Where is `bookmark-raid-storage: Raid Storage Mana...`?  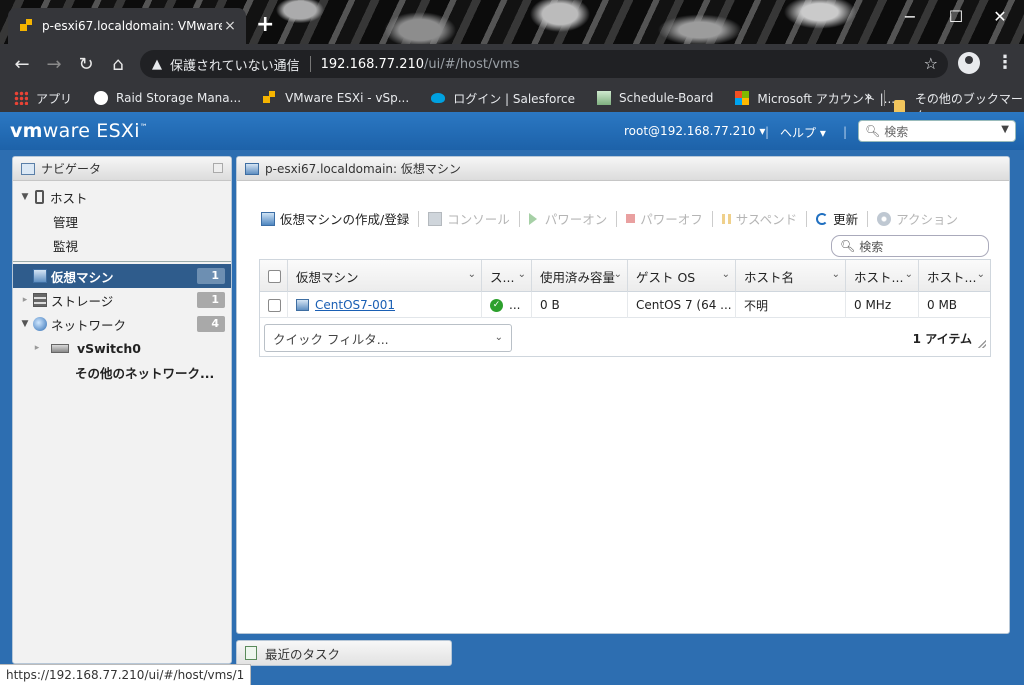
bookmark-raid-storage: Raid Storage Mana... is located at coordinates (167, 98).